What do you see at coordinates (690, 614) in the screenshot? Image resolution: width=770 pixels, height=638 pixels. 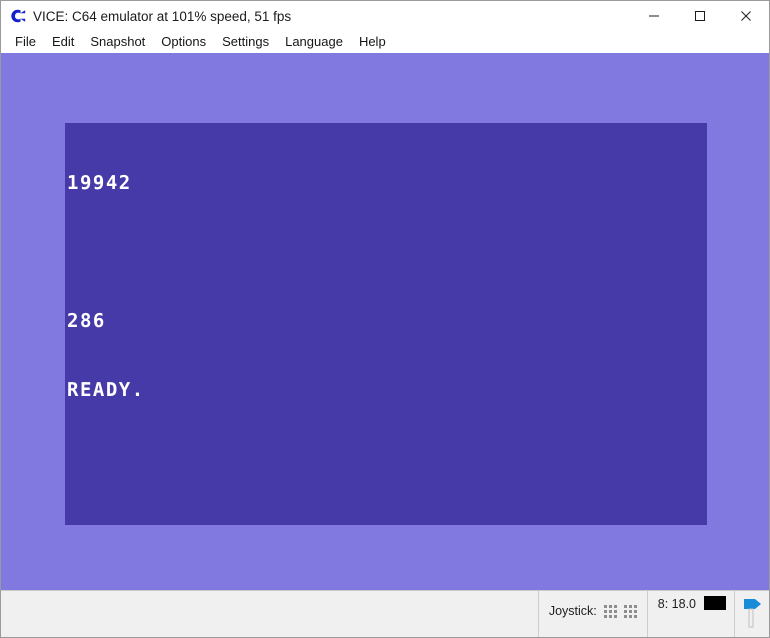 I see `drive-status-pane: 8: 18.0` at bounding box center [690, 614].